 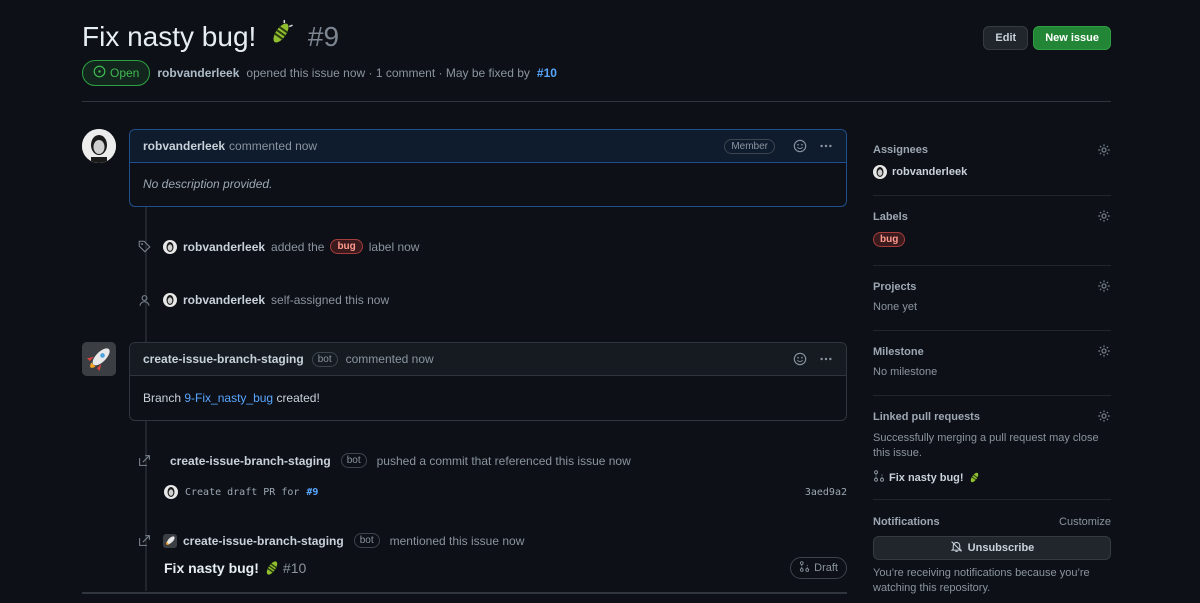 What do you see at coordinates (488, 146) in the screenshot?
I see `comment-header: robvanderleek commented now Member` at bounding box center [488, 146].